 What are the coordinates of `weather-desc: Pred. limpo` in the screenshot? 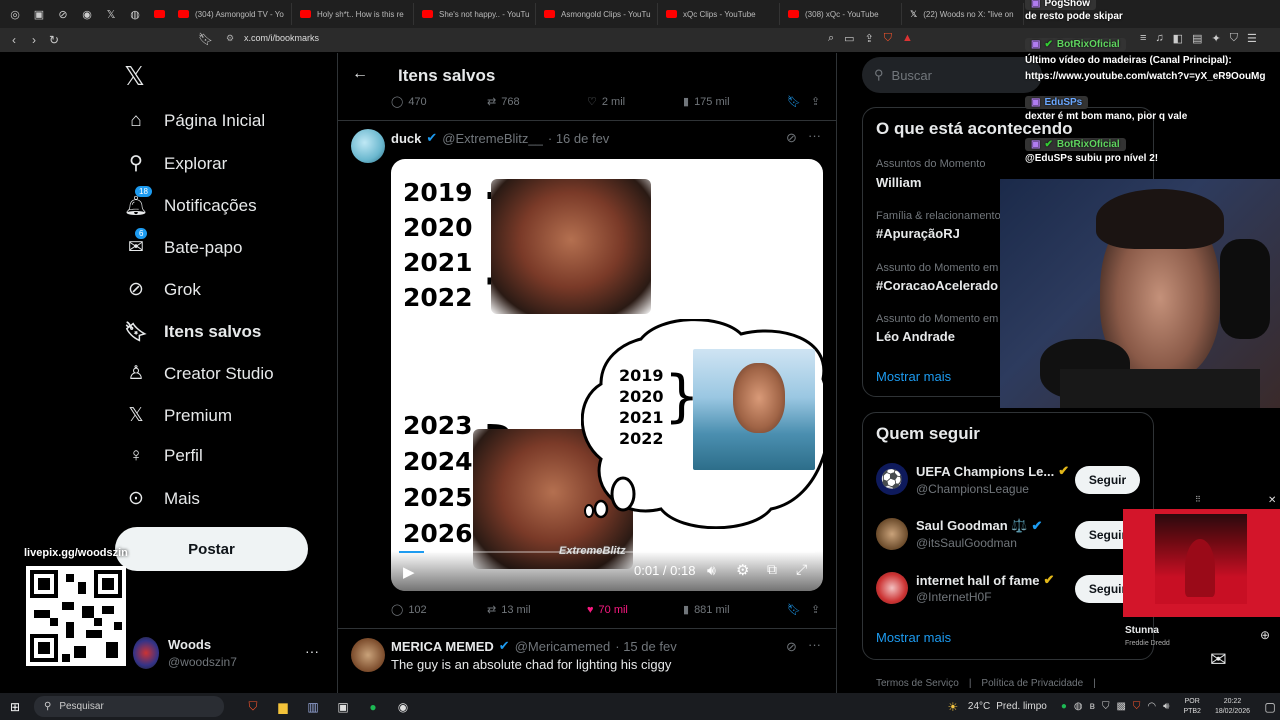 It's located at (1021, 706).